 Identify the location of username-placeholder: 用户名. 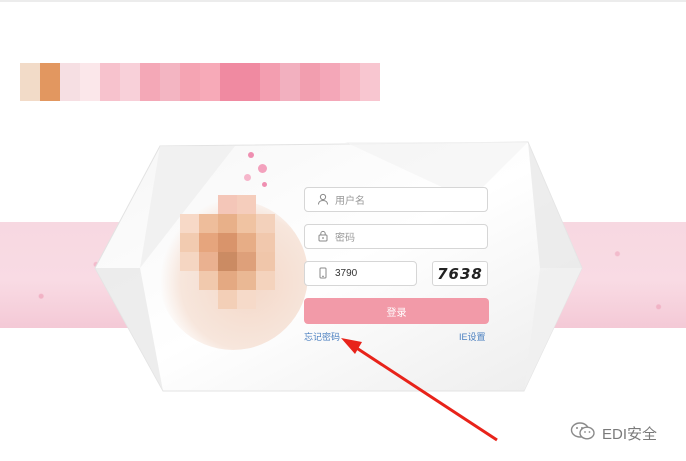
(350, 201).